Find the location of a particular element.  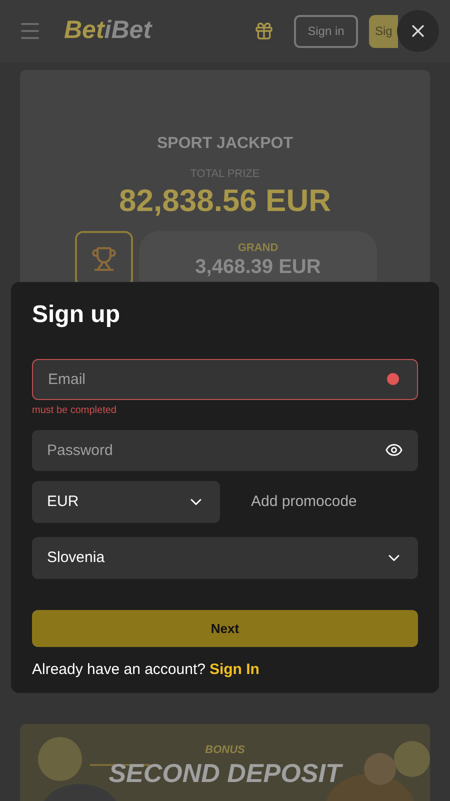

next-button: Next is located at coordinates (225, 628).